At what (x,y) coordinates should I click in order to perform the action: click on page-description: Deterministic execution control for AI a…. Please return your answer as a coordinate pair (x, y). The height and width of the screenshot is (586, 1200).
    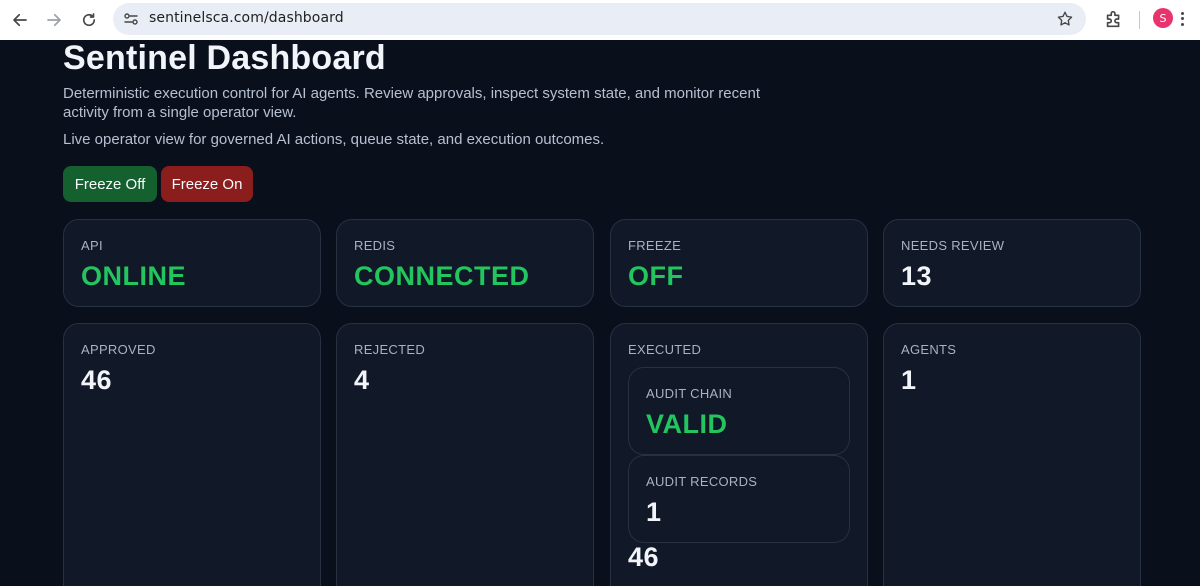
    Looking at the image, I should click on (411, 103).